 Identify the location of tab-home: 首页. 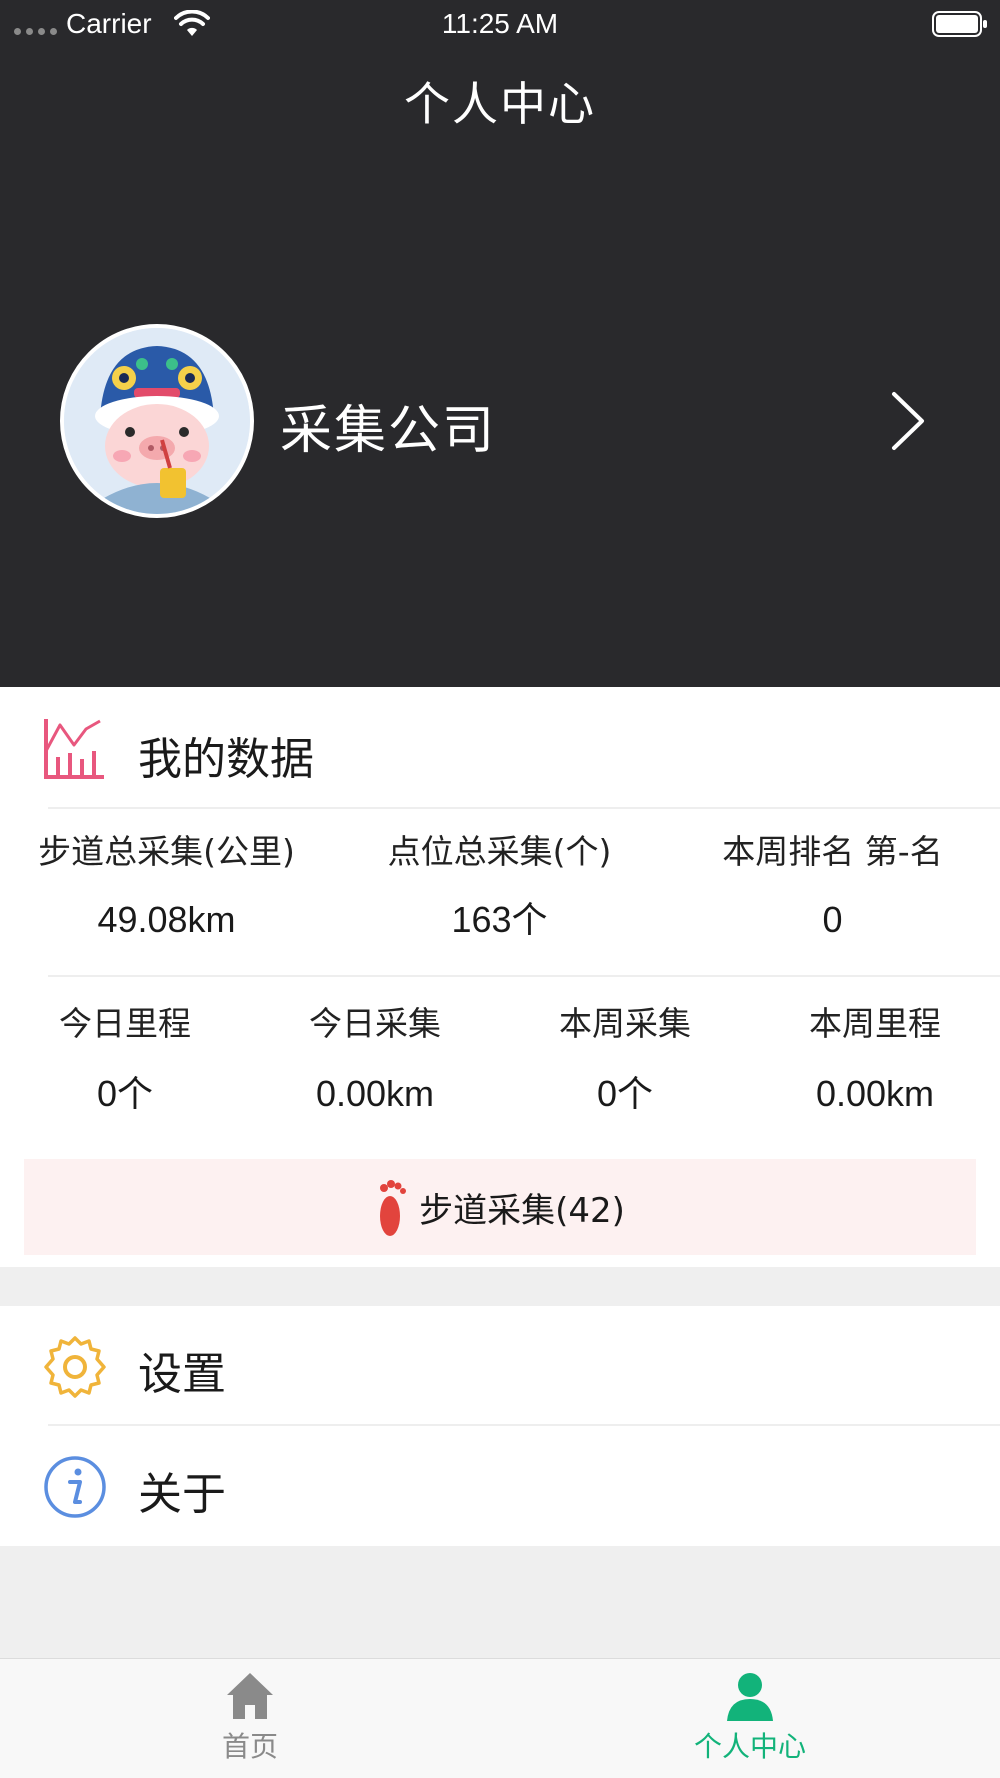
(250, 1718).